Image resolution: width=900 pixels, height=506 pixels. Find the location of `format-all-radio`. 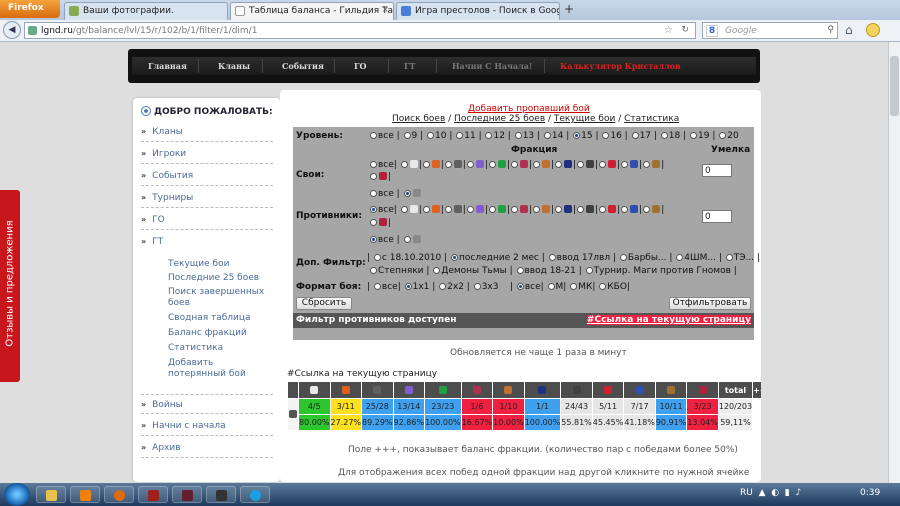

format-all-radio is located at coordinates (377, 286).